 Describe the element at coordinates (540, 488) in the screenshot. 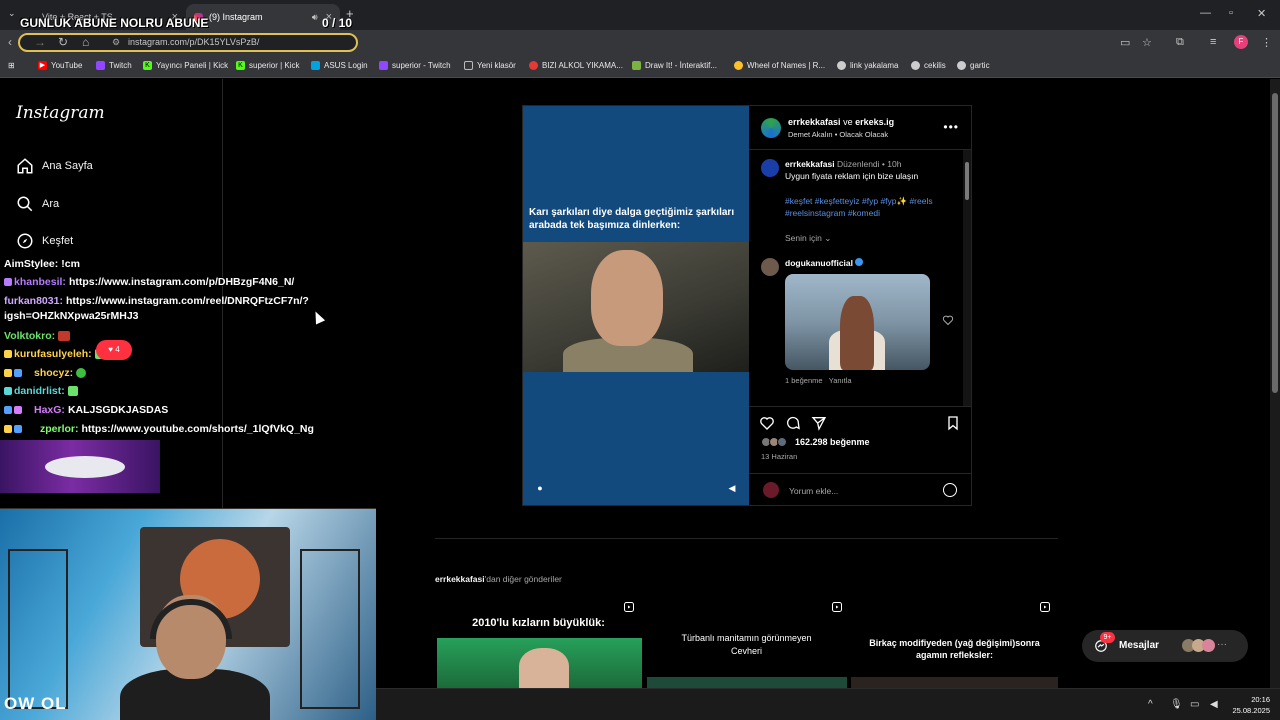

I see `user-tag-icon: ●` at that location.